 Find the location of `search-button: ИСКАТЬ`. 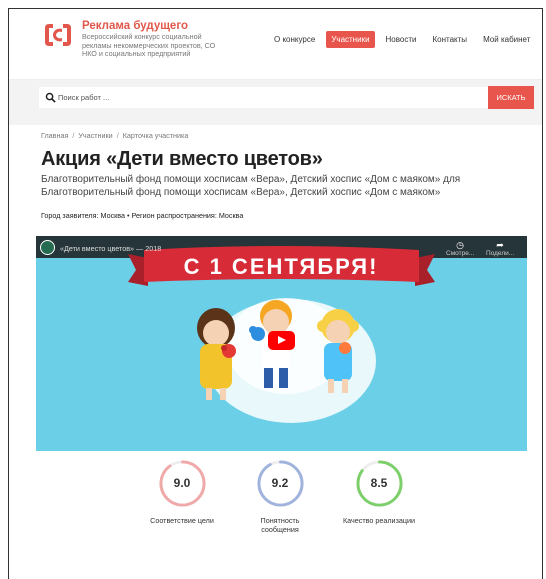

search-button: ИСКАТЬ is located at coordinates (511, 97).